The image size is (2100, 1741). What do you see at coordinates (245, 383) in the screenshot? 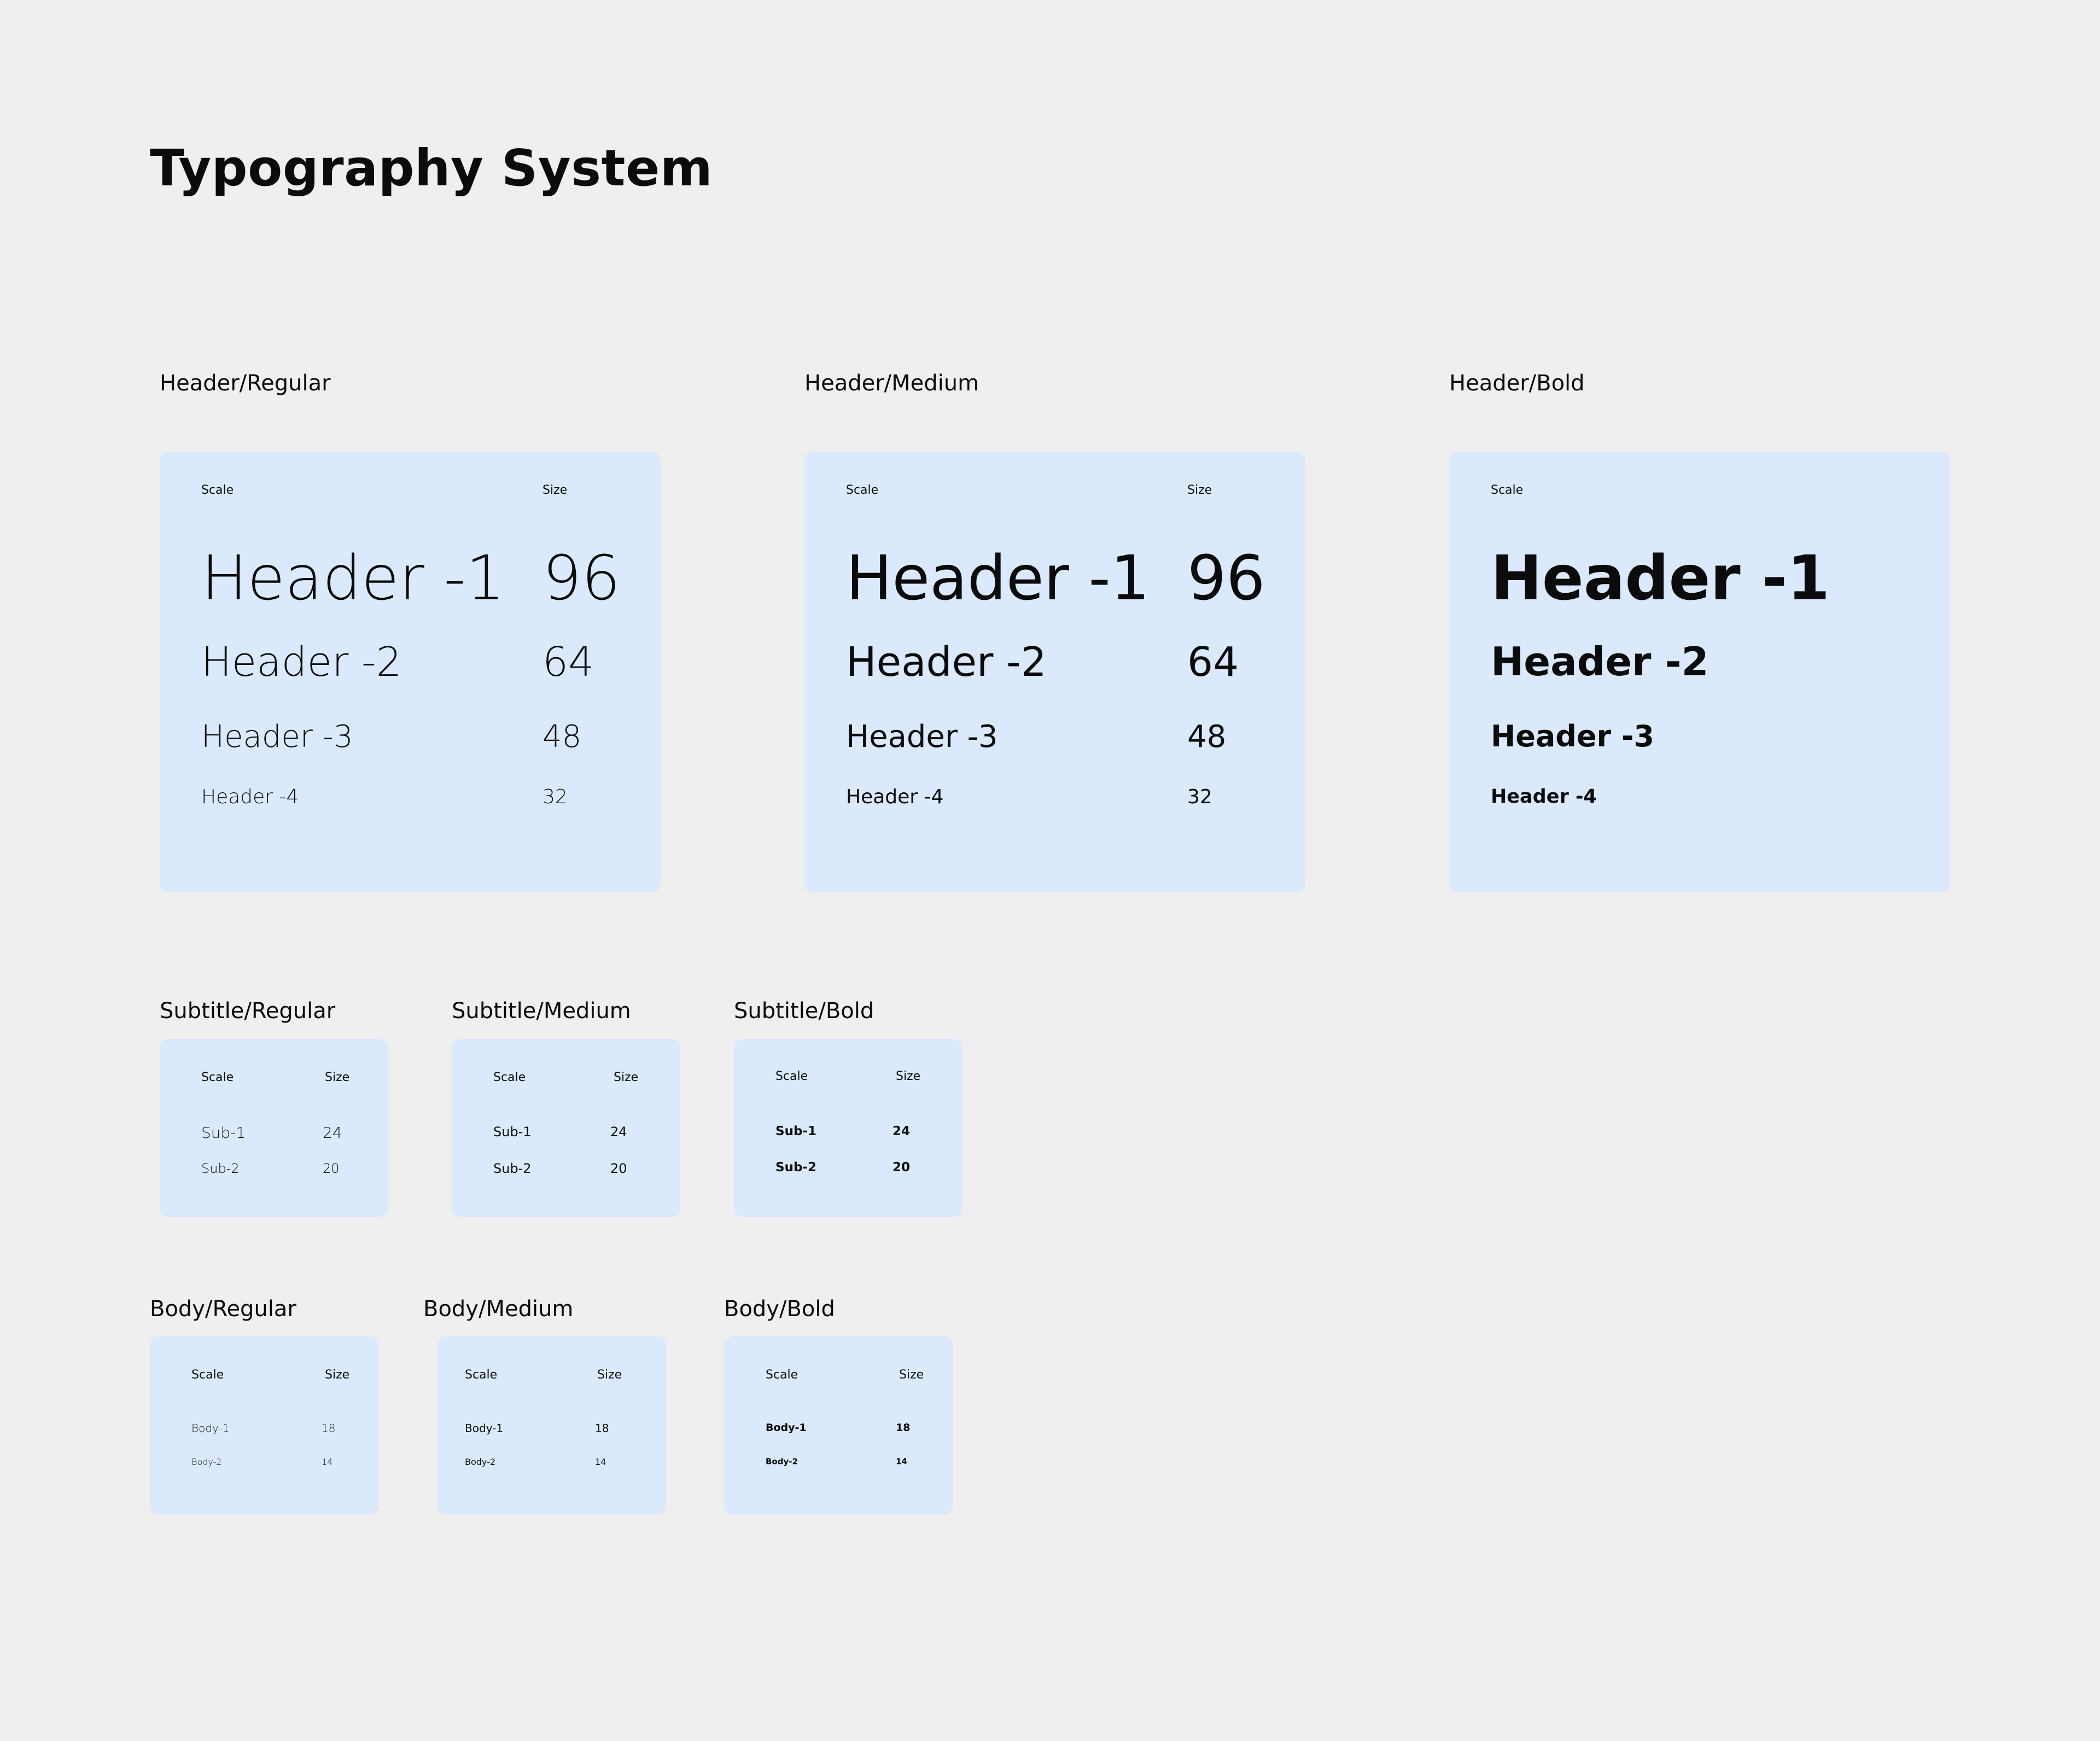
I see `section-label-header-regular: Header/Regular` at bounding box center [245, 383].